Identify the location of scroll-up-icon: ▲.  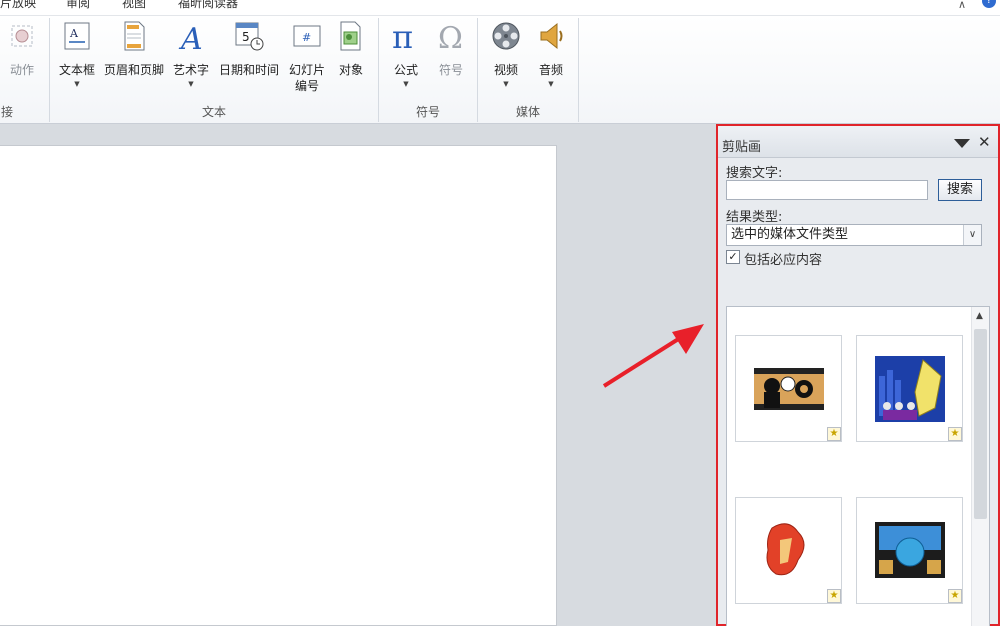
(979, 316).